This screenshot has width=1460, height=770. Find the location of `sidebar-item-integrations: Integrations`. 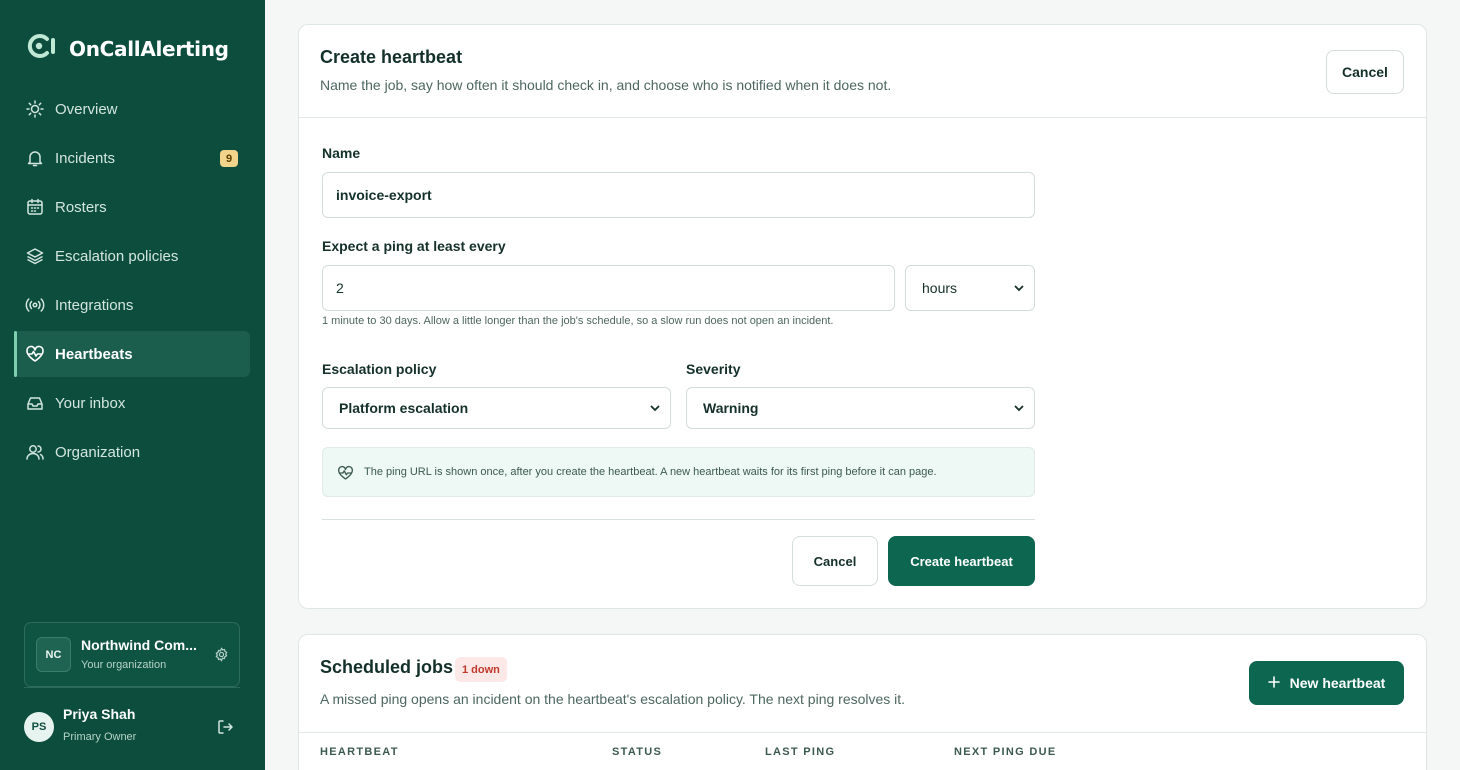

sidebar-item-integrations: Integrations is located at coordinates (132, 305).